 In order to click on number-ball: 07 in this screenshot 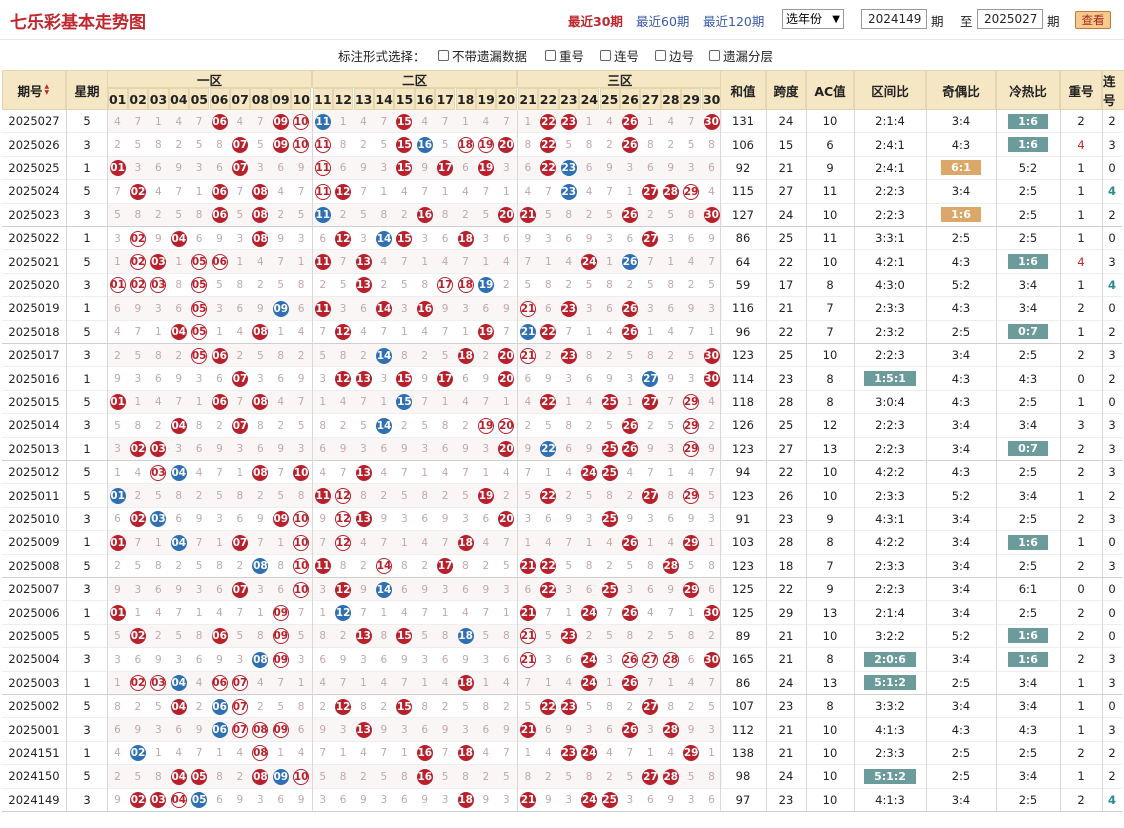, I will do `click(240, 706)`.